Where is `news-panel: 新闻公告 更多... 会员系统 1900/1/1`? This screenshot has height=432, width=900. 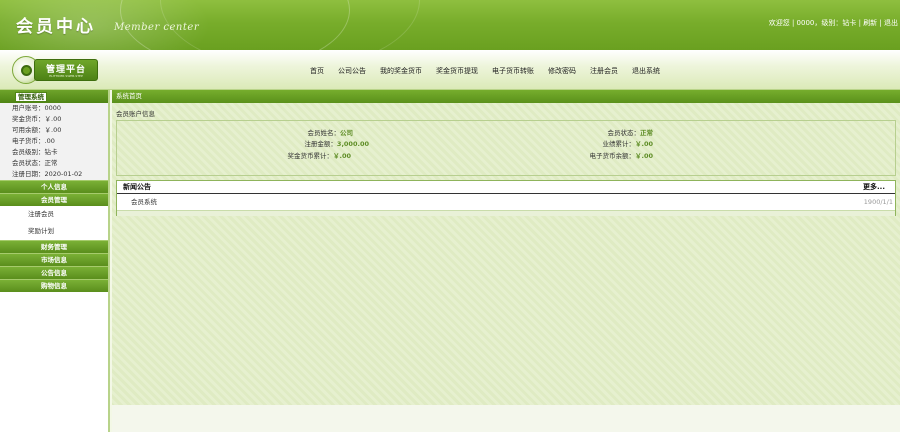
news-panel: 新闻公告 更多... 会员系统 1900/1/1 is located at coordinates (506, 198).